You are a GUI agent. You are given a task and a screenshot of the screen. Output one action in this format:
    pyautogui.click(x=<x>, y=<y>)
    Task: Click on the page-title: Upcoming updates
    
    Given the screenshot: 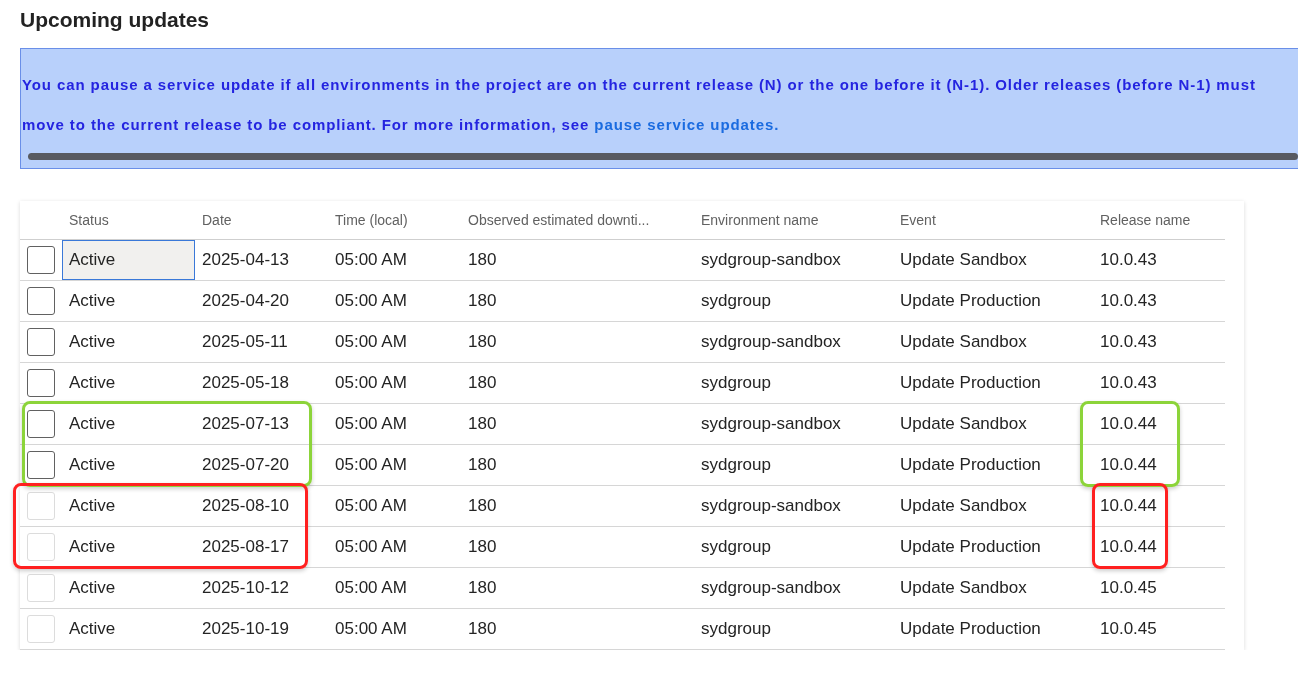 What is the action you would take?
    pyautogui.click(x=115, y=20)
    